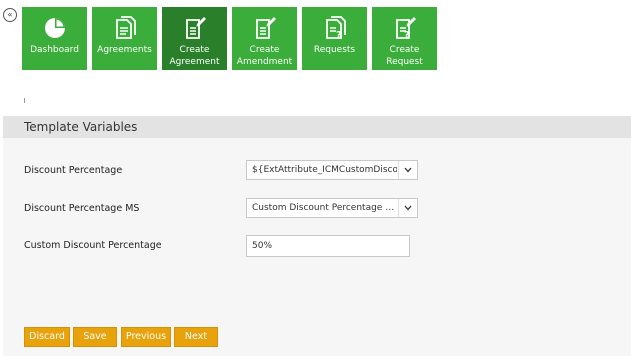 This screenshot has height=356, width=631. I want to click on tile-create-request: ? Create Request, so click(404, 38).